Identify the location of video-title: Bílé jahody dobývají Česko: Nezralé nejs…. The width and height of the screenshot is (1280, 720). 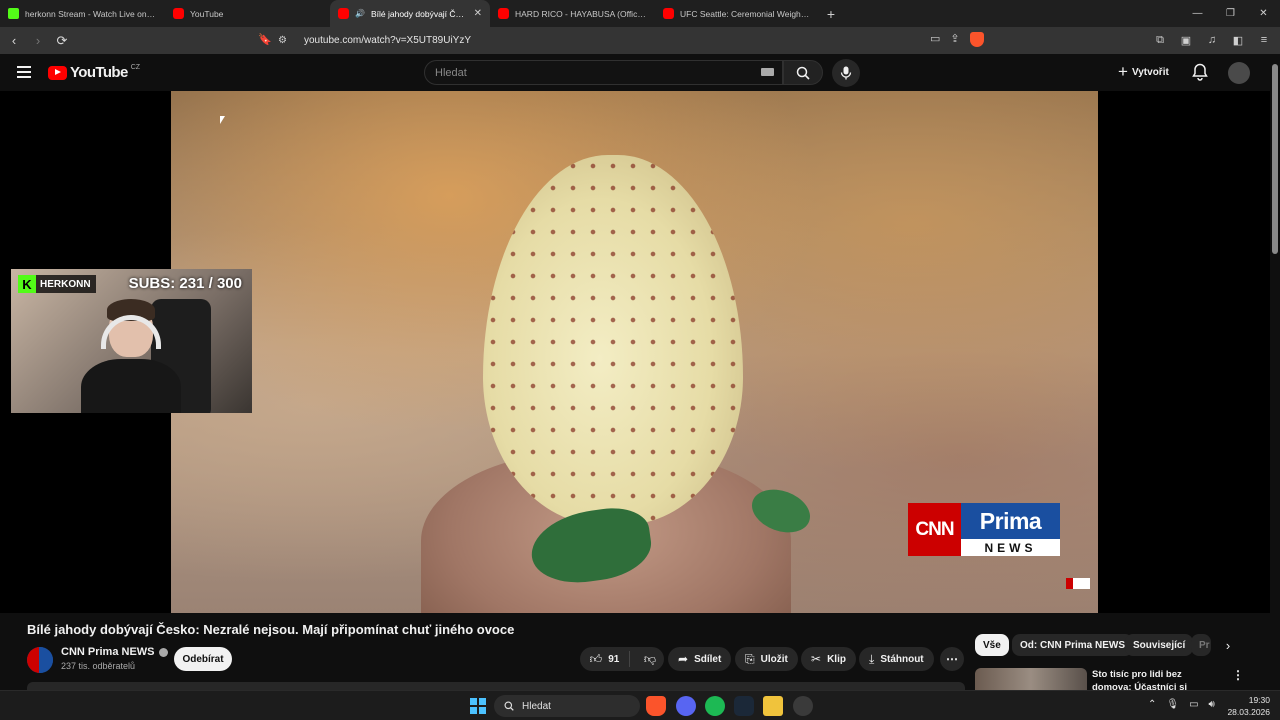
(271, 629).